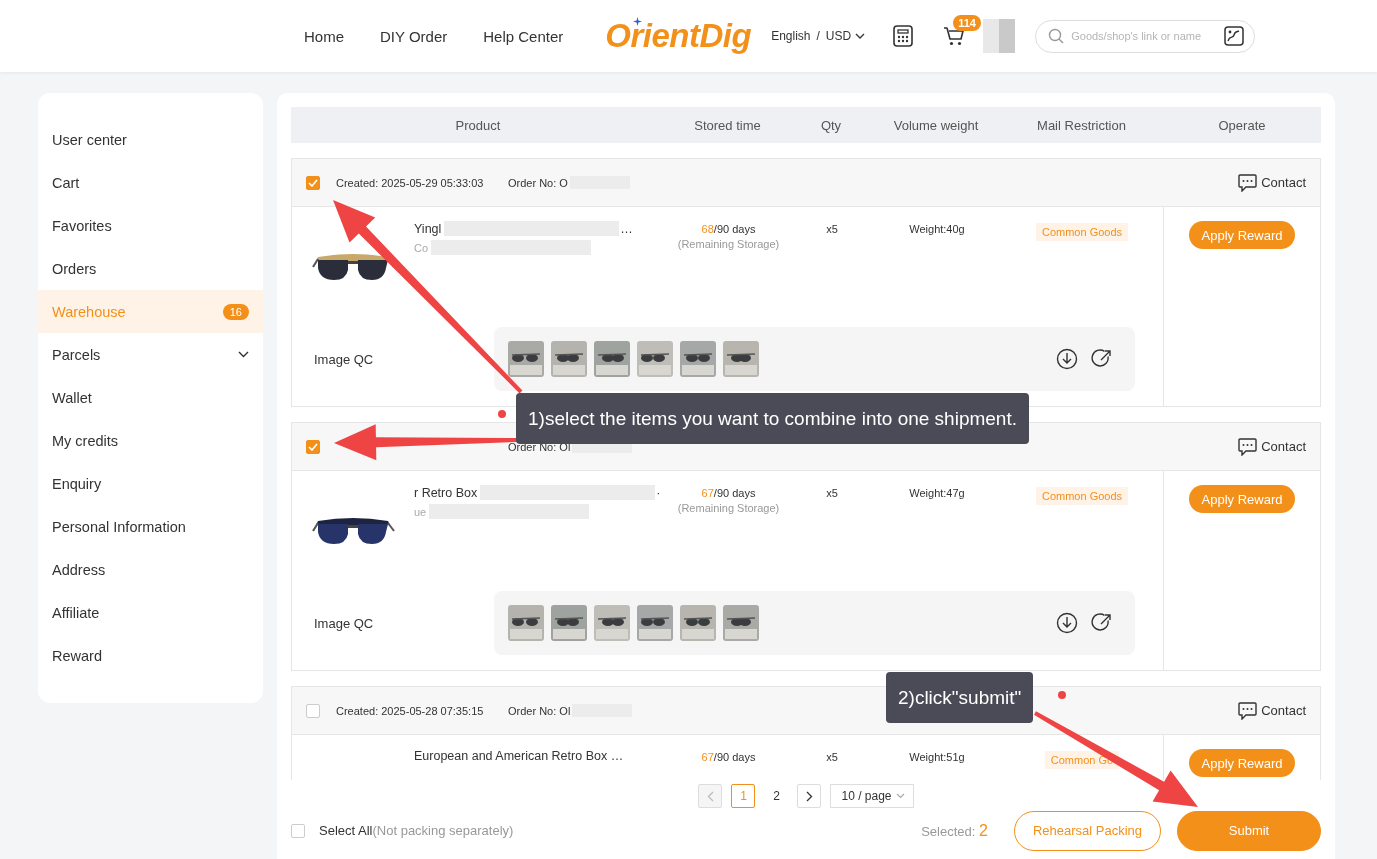 The image size is (1377, 859). I want to click on page-size-select: 10 / page, so click(872, 796).